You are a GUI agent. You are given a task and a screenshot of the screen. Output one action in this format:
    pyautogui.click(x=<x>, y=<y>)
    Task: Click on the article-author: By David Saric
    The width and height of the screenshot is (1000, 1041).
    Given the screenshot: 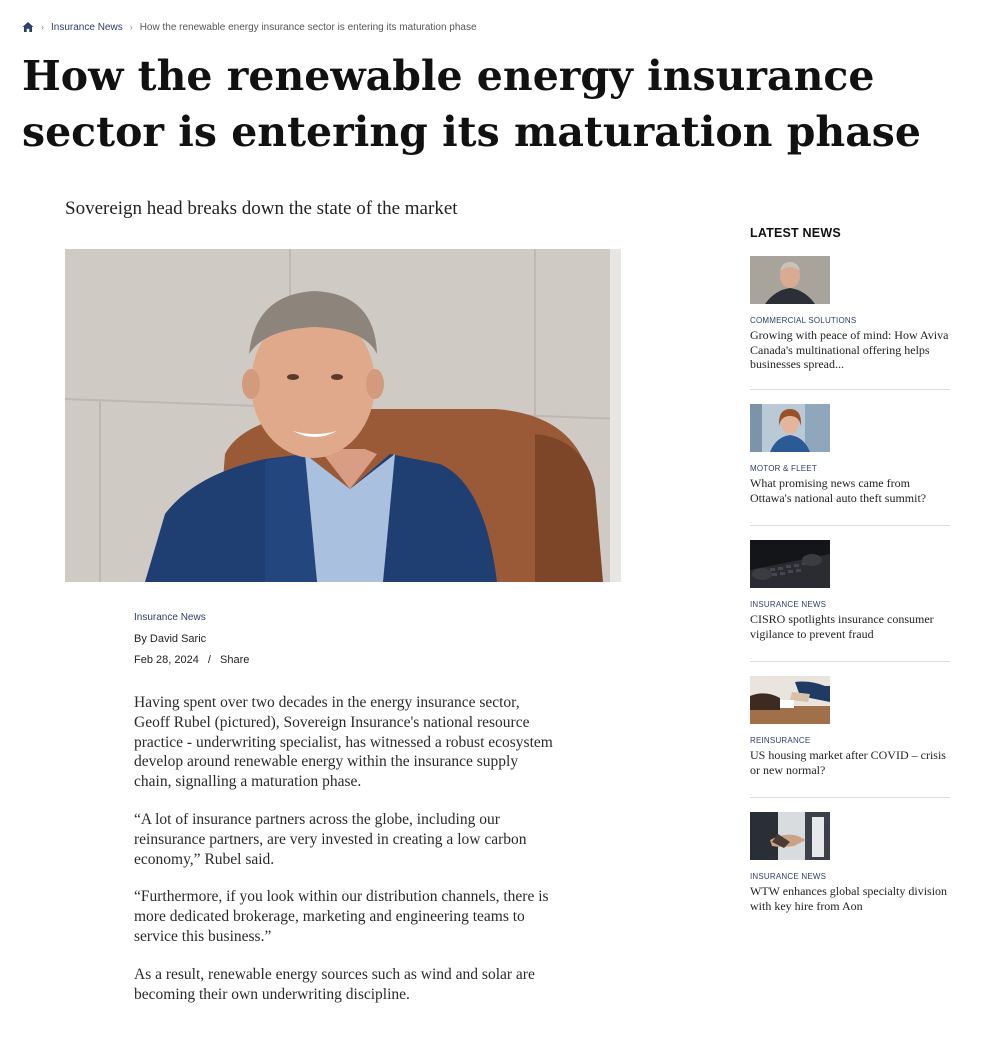 What is the action you would take?
    pyautogui.click(x=170, y=639)
    